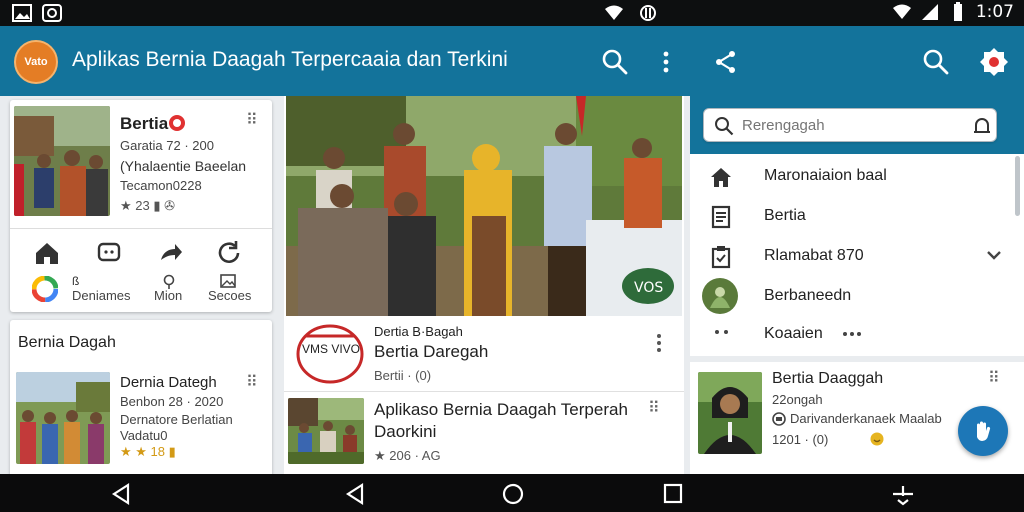 The height and width of the screenshot is (512, 1024). What do you see at coordinates (793, 333) in the screenshot?
I see `menu-item-label: Koaaien` at bounding box center [793, 333].